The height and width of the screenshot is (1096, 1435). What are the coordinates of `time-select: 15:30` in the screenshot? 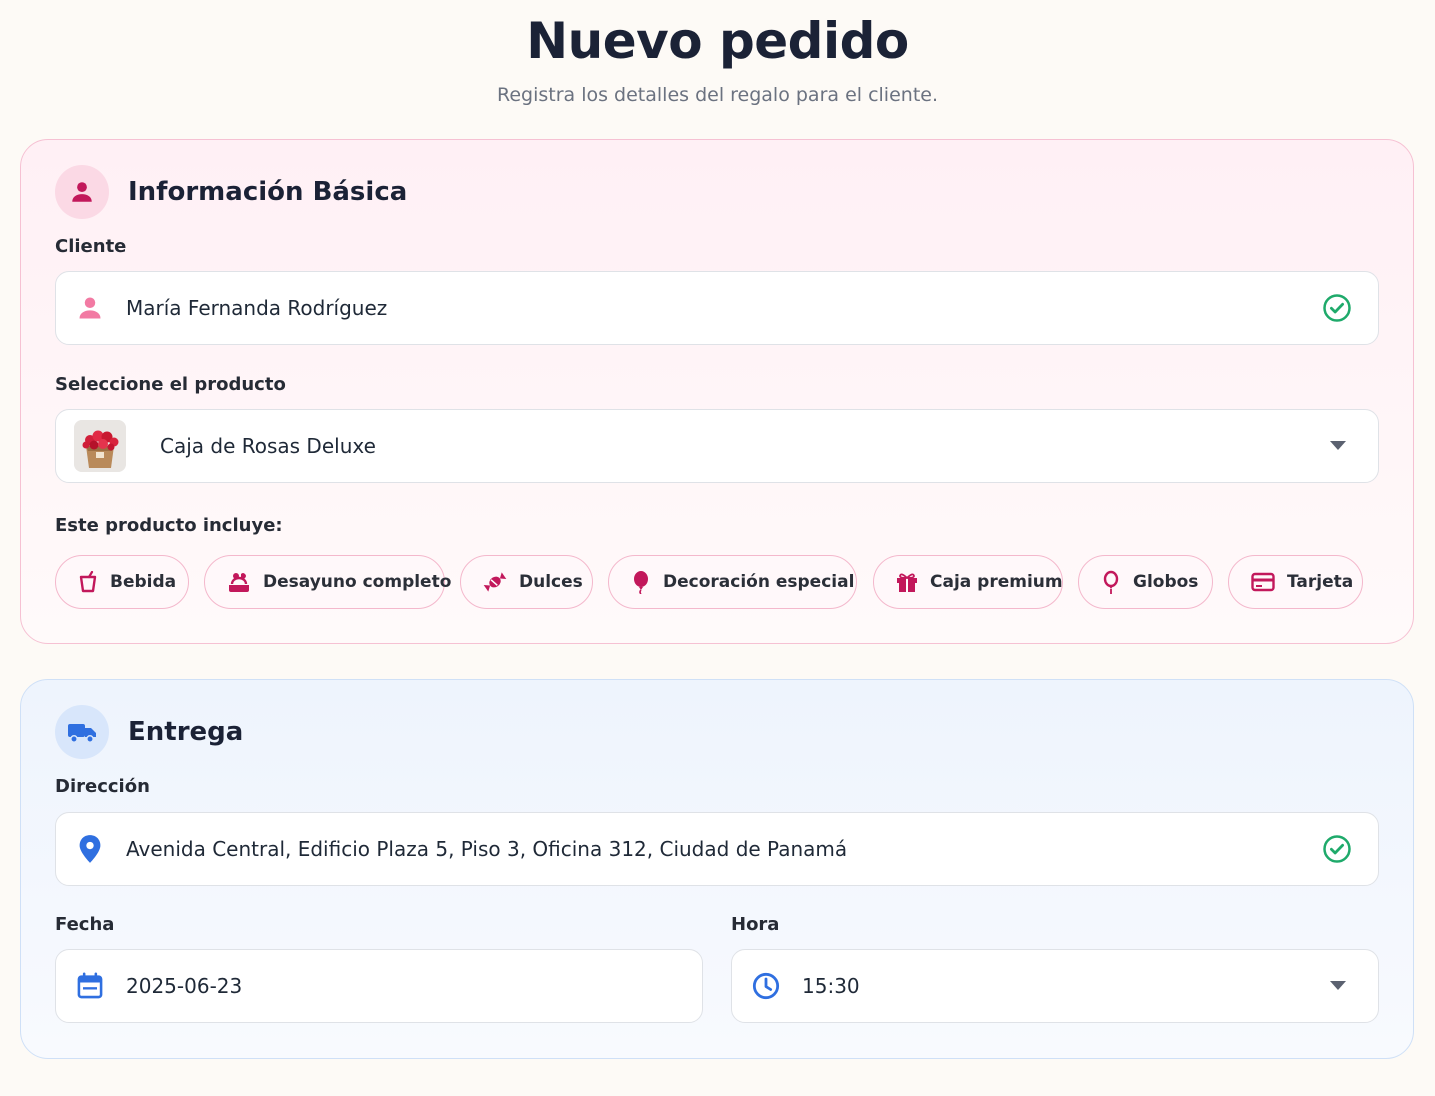 It's located at (1055, 986).